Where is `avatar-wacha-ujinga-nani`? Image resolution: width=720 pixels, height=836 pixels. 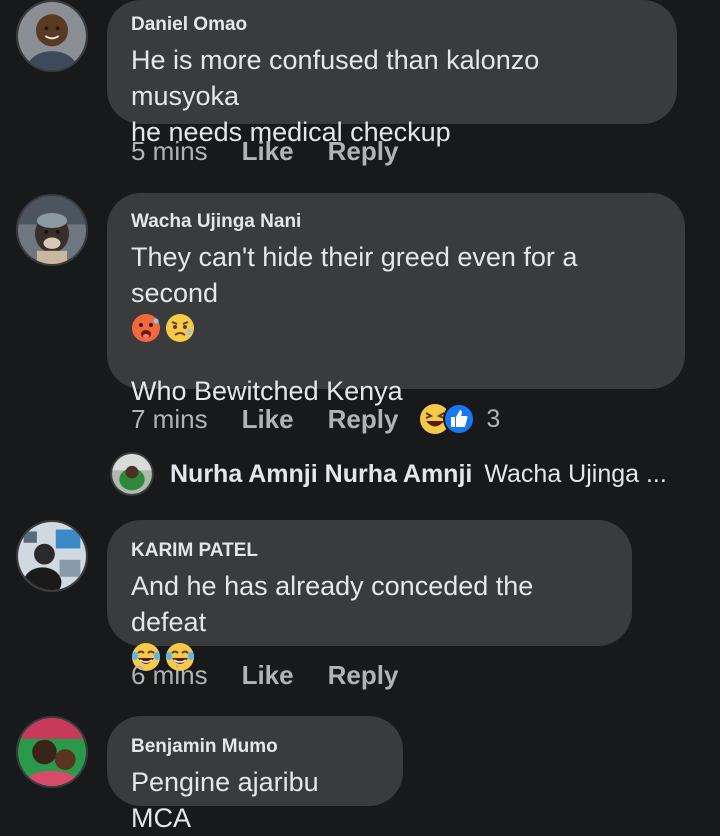 avatar-wacha-ujinga-nani is located at coordinates (52, 230).